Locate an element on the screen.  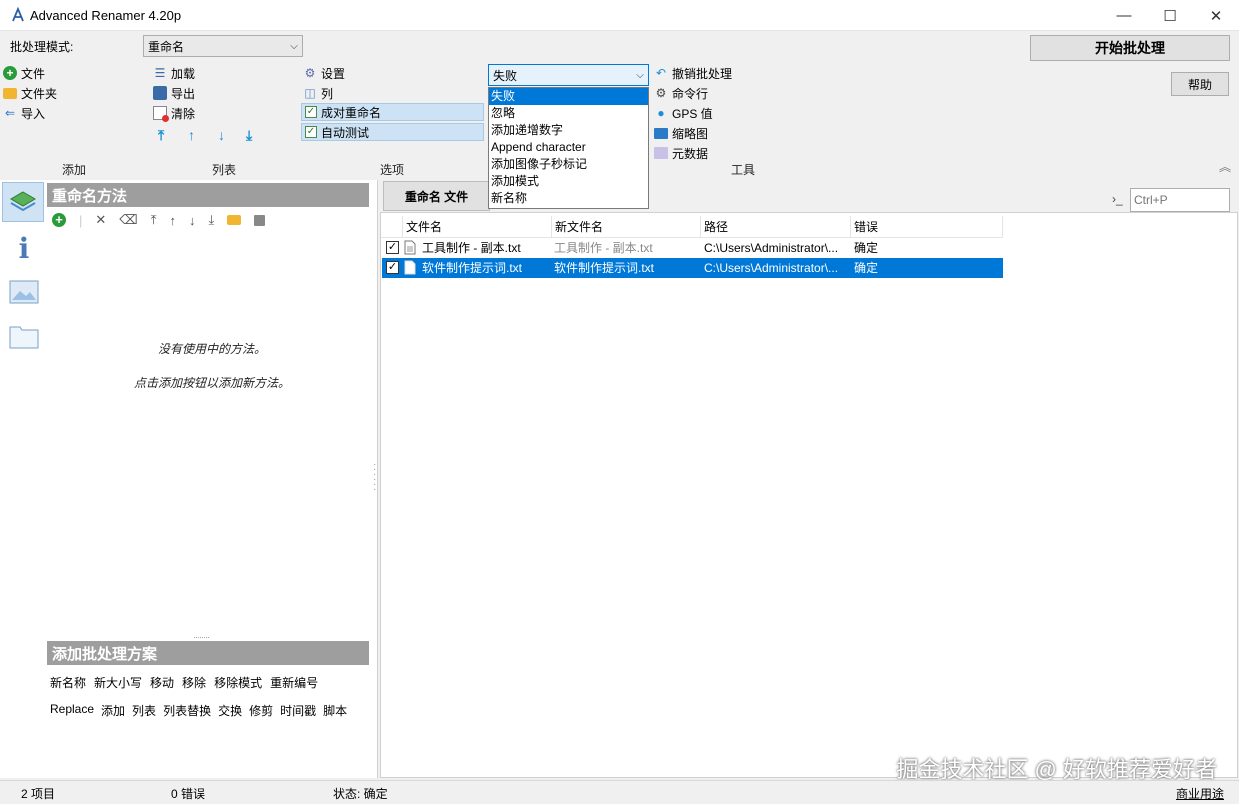
save-icon is located at coordinates (160, 93).